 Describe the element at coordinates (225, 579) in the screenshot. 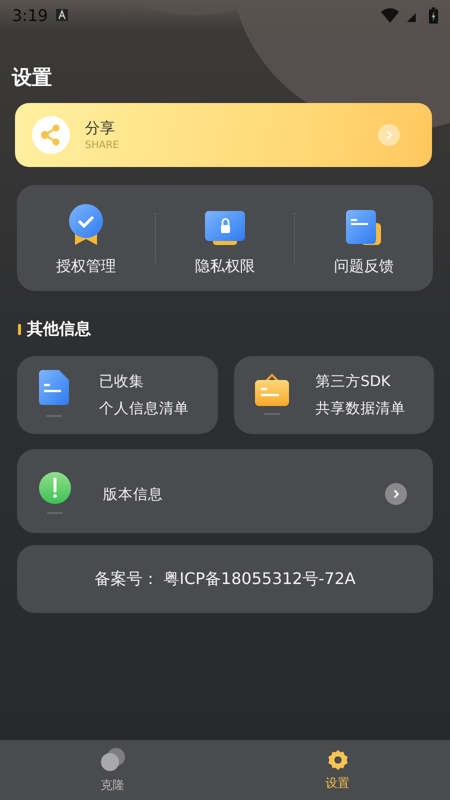

I see `record-number: 备案号： 粤ICP备18055312号-72A` at that location.